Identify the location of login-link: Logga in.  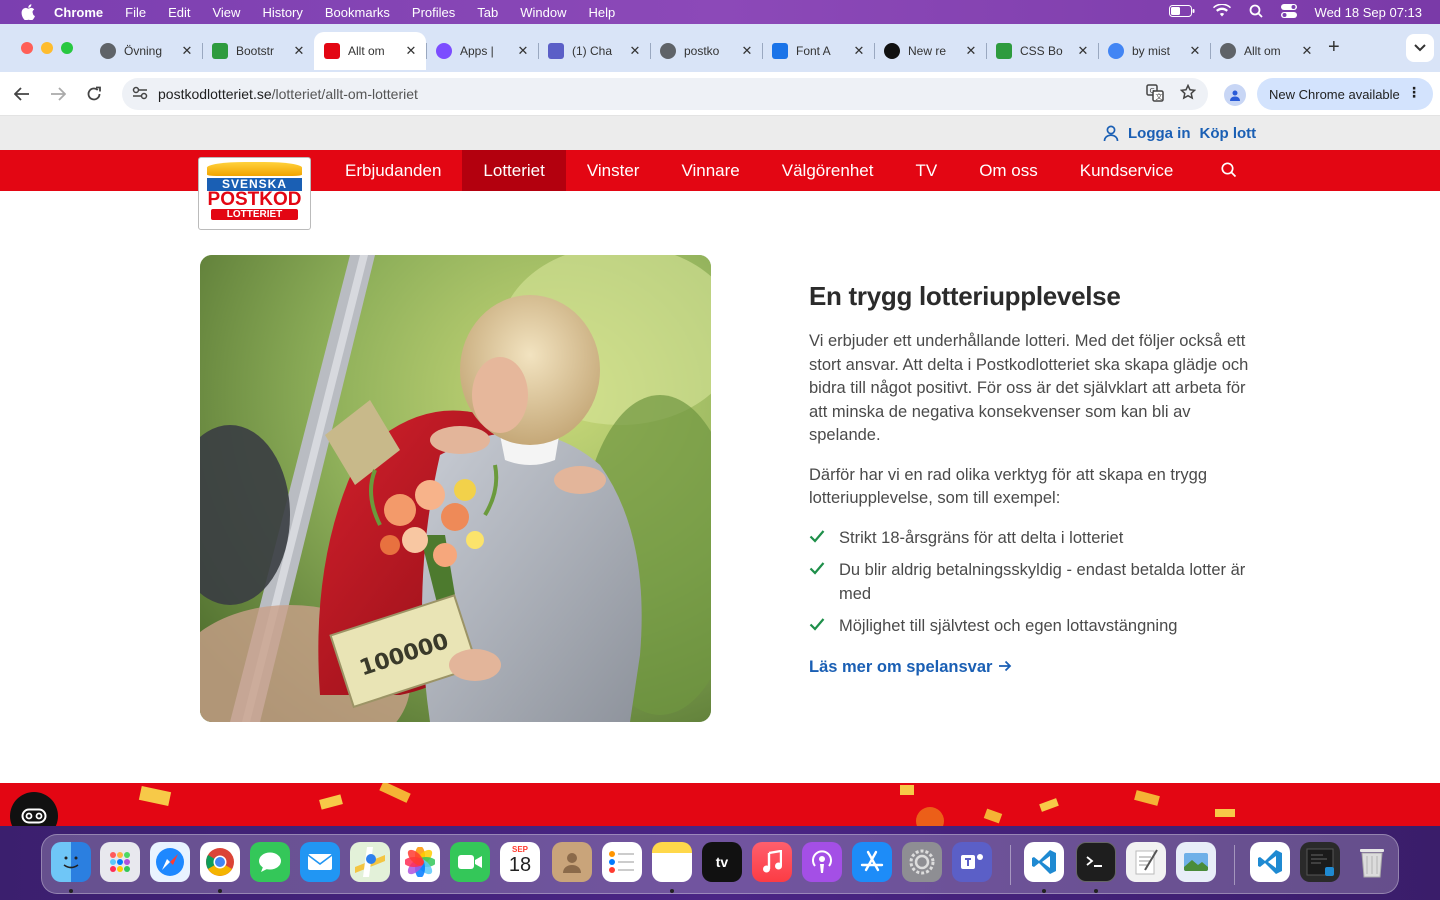
(1159, 133).